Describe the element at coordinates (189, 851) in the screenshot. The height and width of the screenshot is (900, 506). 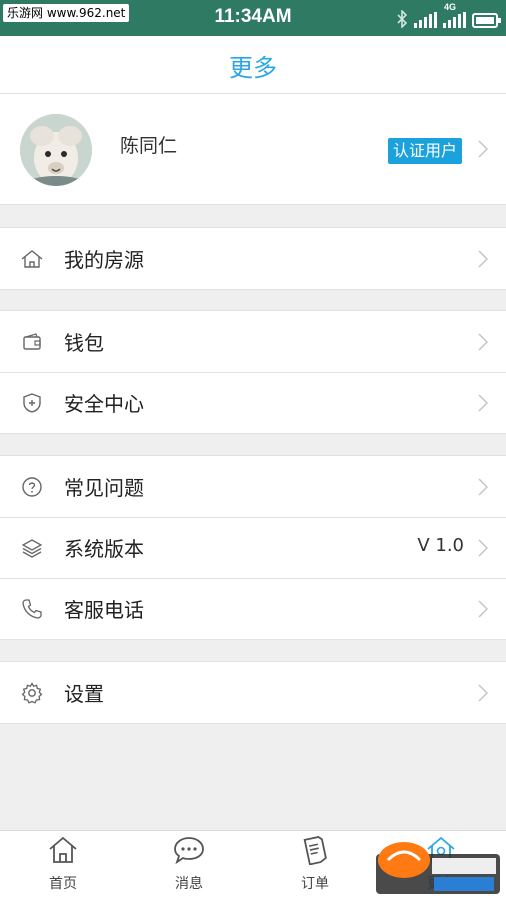
I see `chat-bubble-icon` at that location.